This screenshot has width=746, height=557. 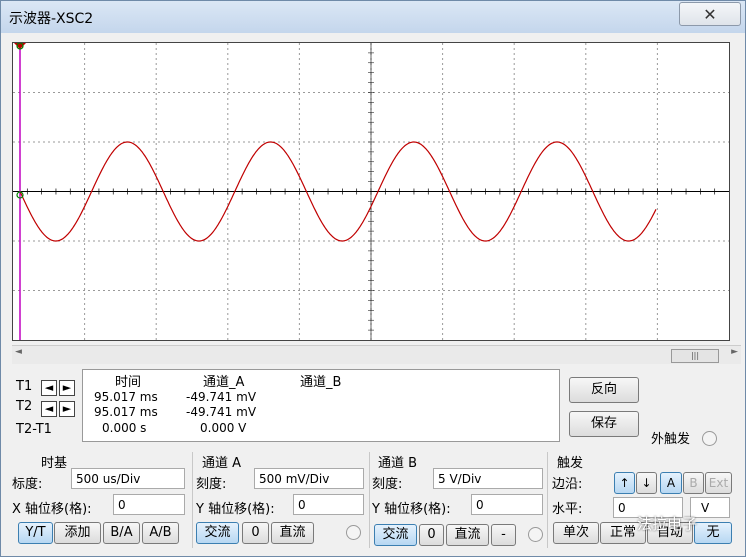 What do you see at coordinates (121, 533) in the screenshot?
I see `mode-ba-button: B/A` at bounding box center [121, 533].